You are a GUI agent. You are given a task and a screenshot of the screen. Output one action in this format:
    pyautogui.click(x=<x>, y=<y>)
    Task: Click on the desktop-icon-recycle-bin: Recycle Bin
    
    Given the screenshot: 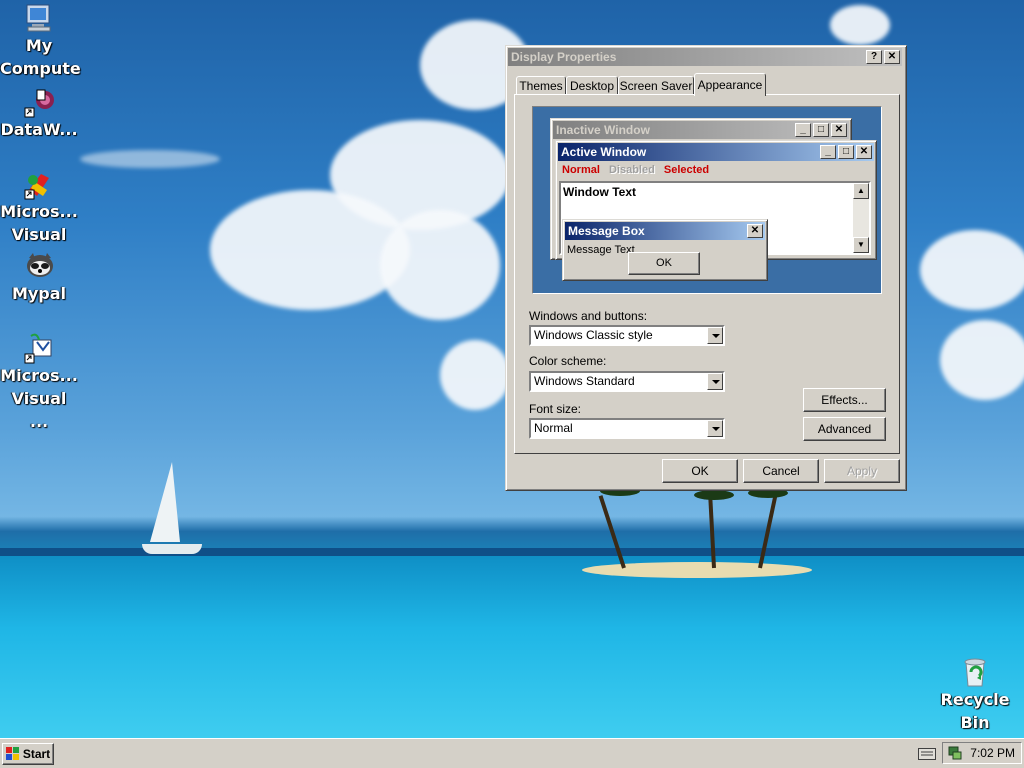 What is the action you would take?
    pyautogui.click(x=975, y=695)
    